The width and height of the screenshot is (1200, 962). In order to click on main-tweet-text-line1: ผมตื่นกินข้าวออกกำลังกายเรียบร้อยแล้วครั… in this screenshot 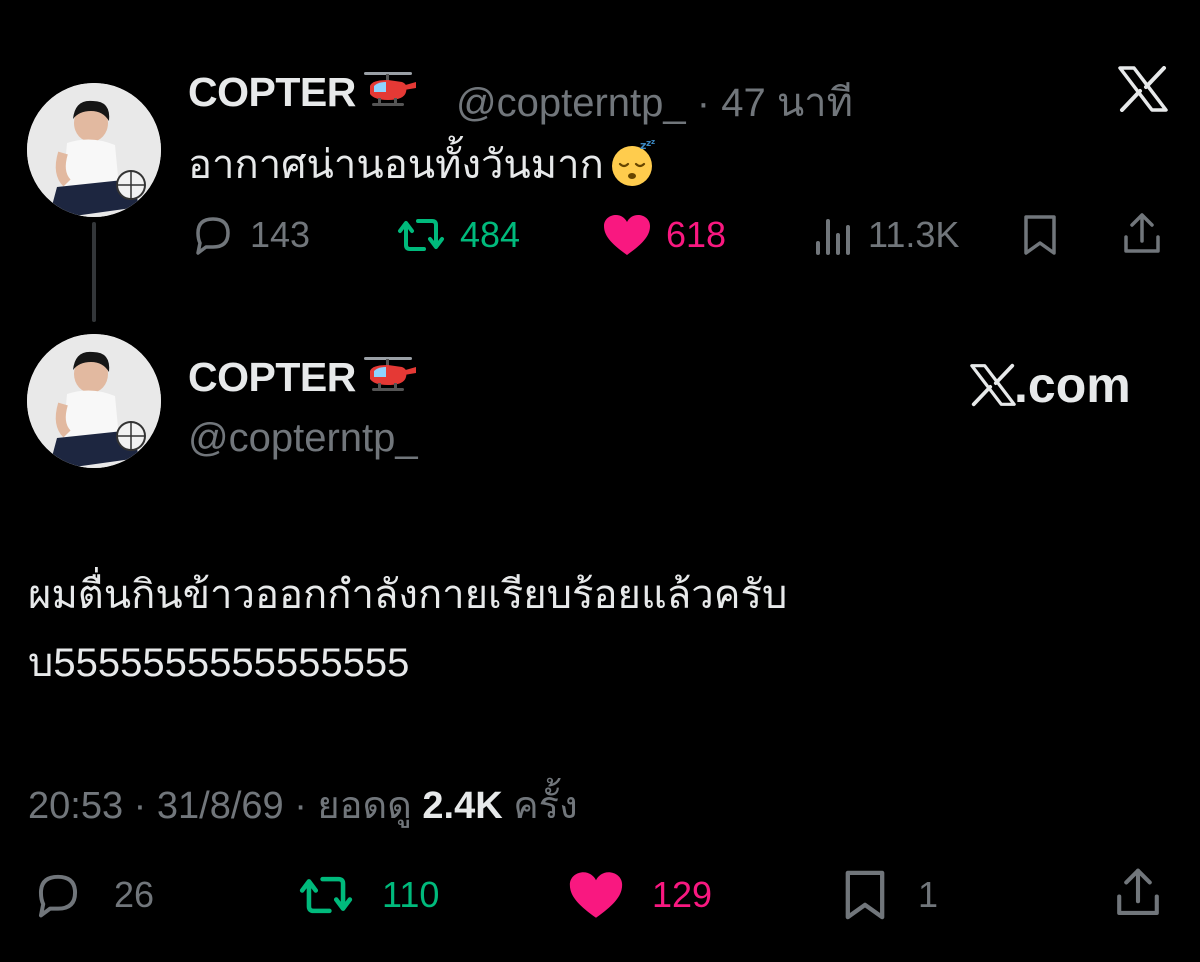, I will do `click(408, 595)`.